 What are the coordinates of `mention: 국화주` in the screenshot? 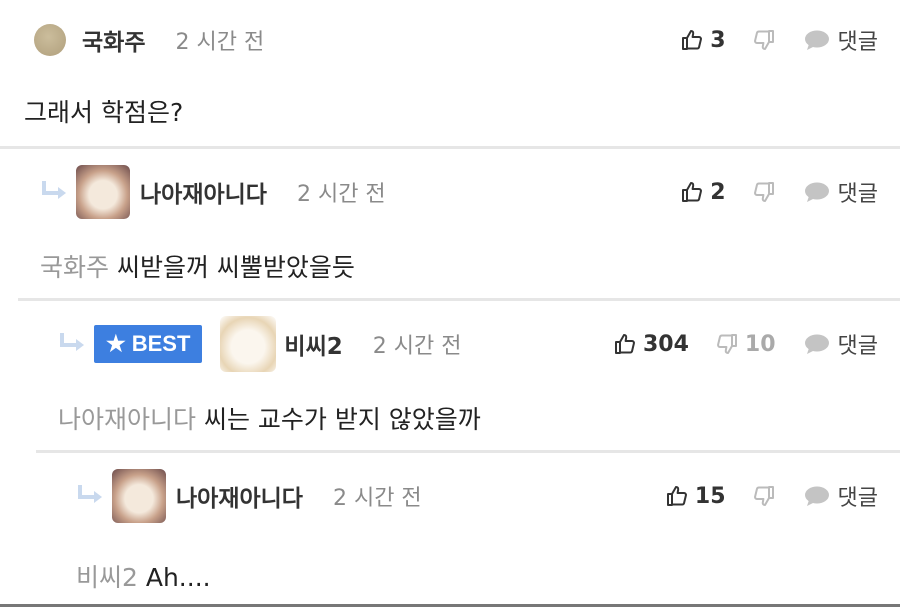 It's located at (74, 267).